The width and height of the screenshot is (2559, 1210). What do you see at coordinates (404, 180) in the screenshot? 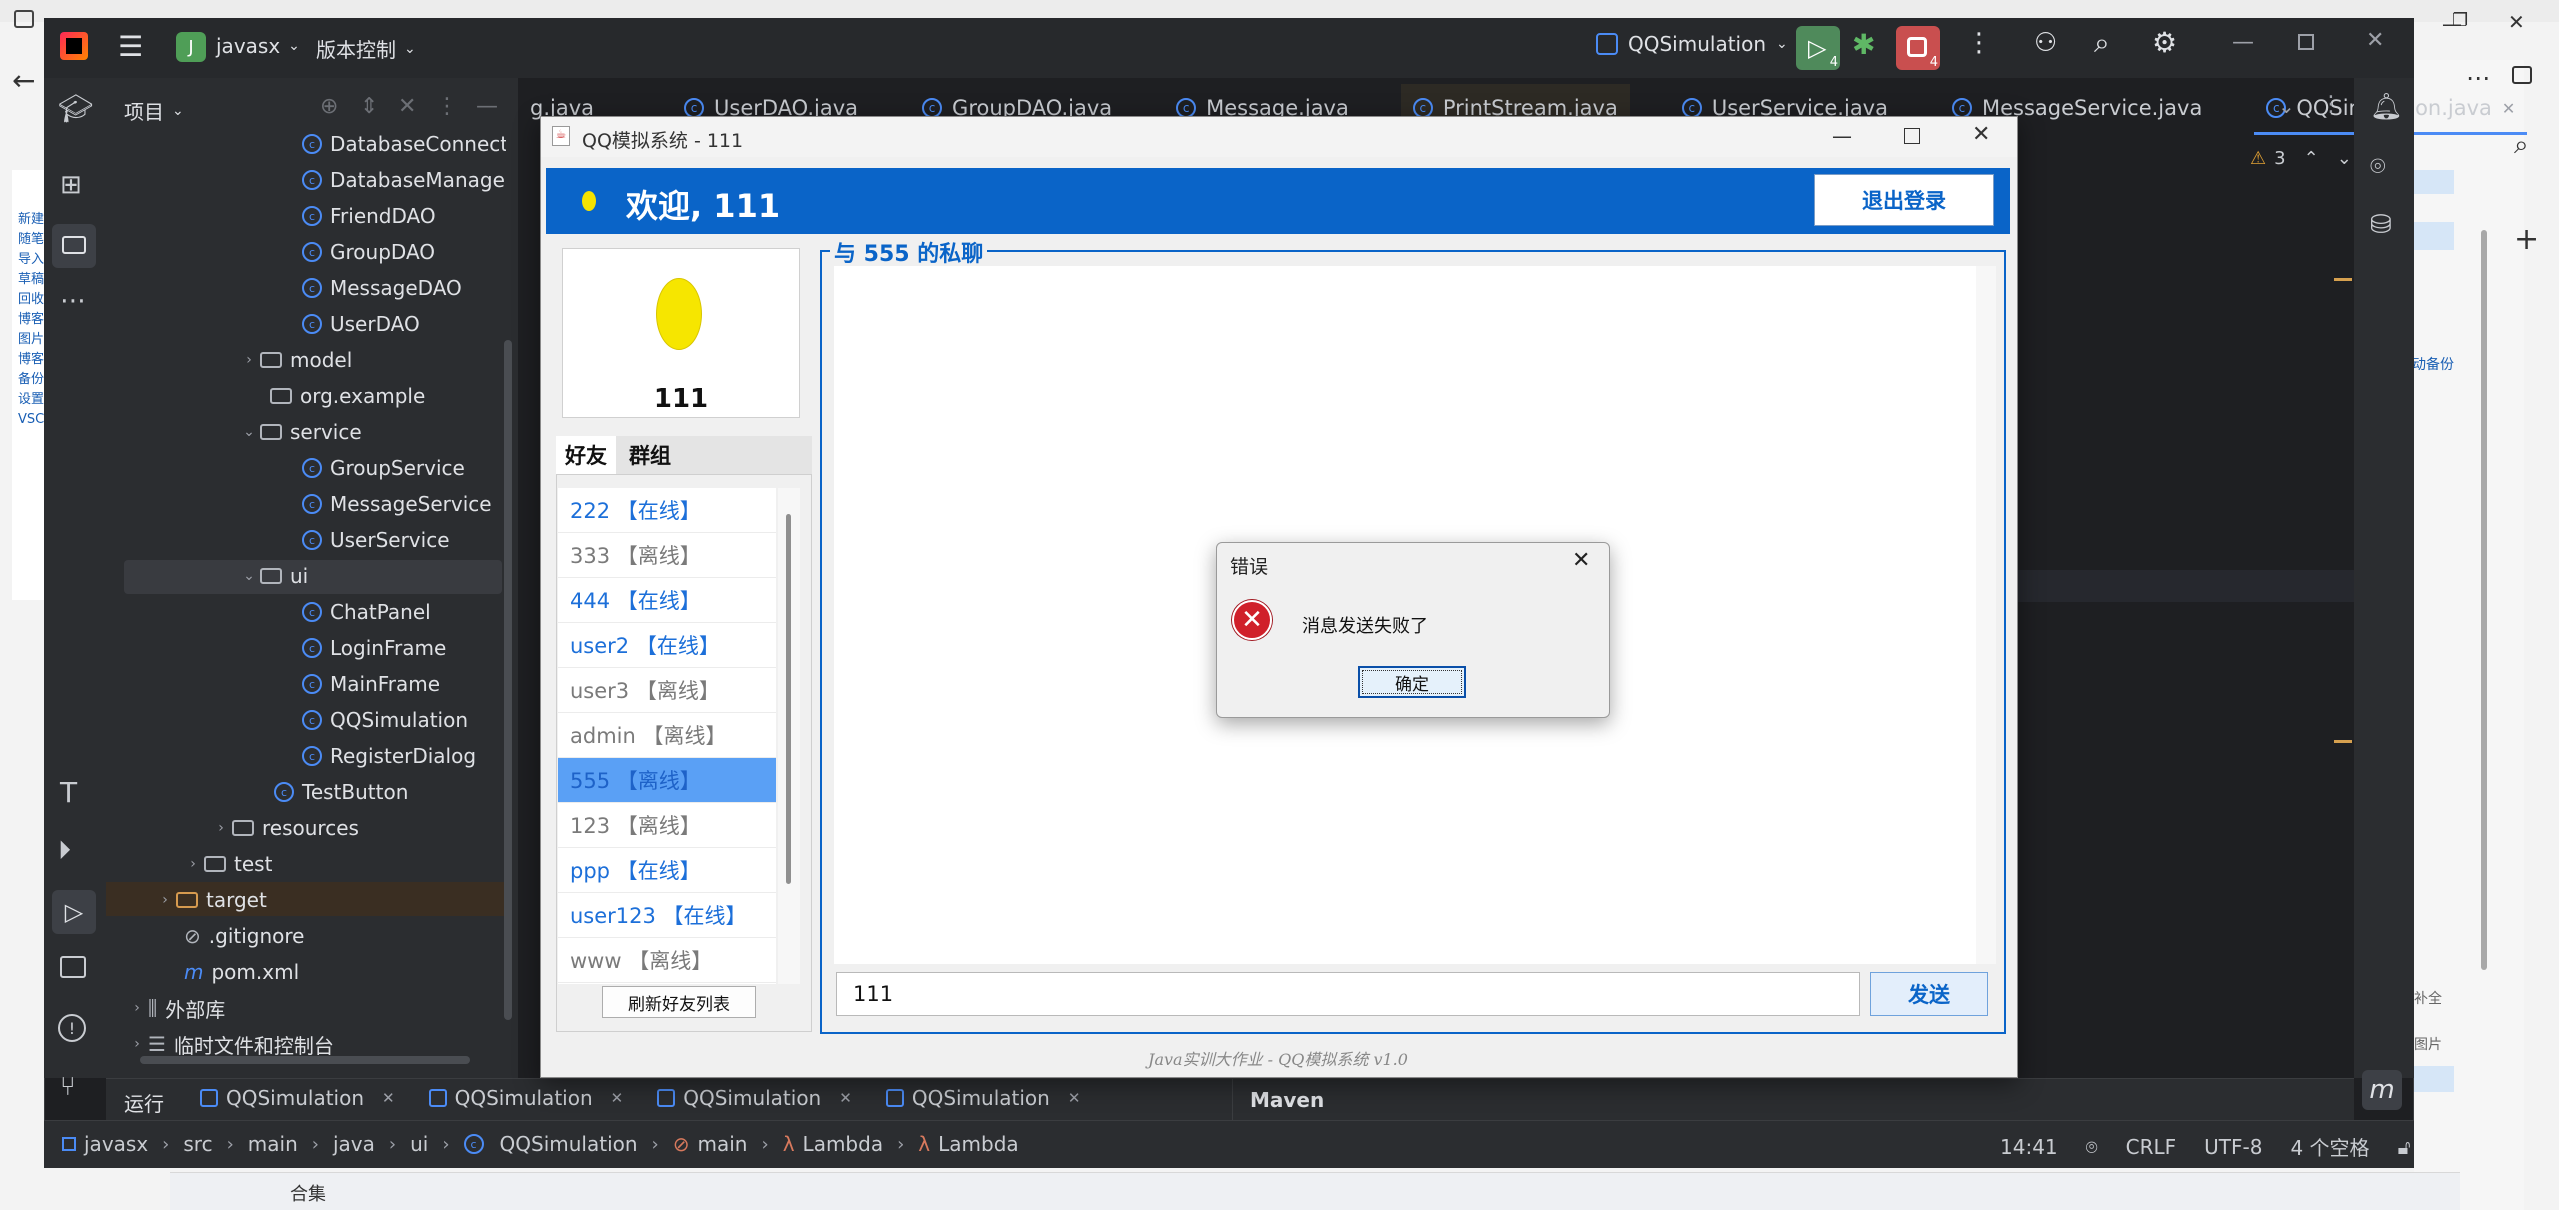
I see `tree-item: c DatabaseManager` at bounding box center [404, 180].